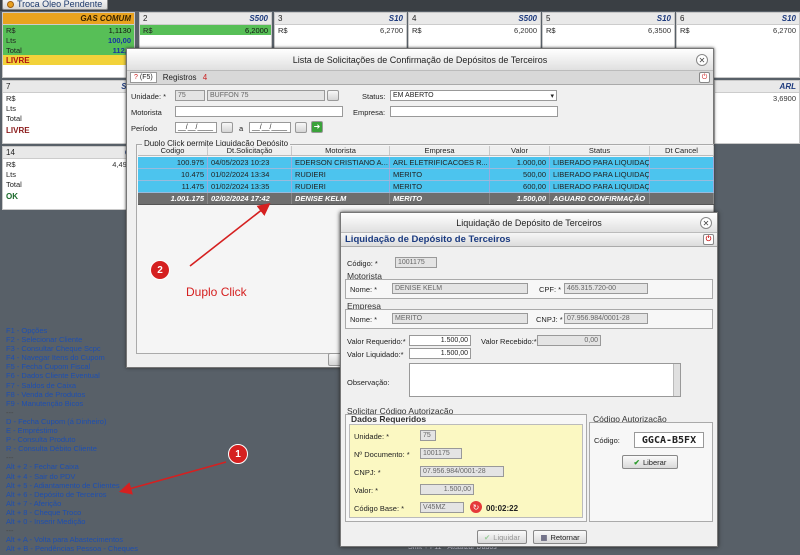  What do you see at coordinates (216, 292) in the screenshot?
I see `duplo-click-annotation: Duplo Click` at bounding box center [216, 292].